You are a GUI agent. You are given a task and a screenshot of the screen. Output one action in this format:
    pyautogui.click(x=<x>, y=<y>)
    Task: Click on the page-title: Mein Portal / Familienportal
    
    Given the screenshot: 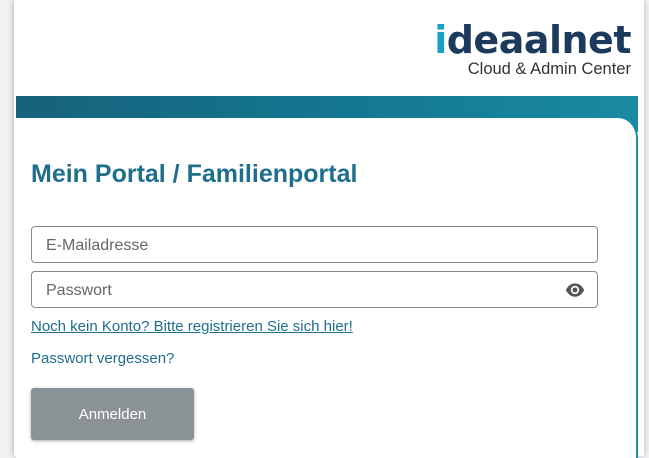 What is the action you would take?
    pyautogui.click(x=194, y=174)
    